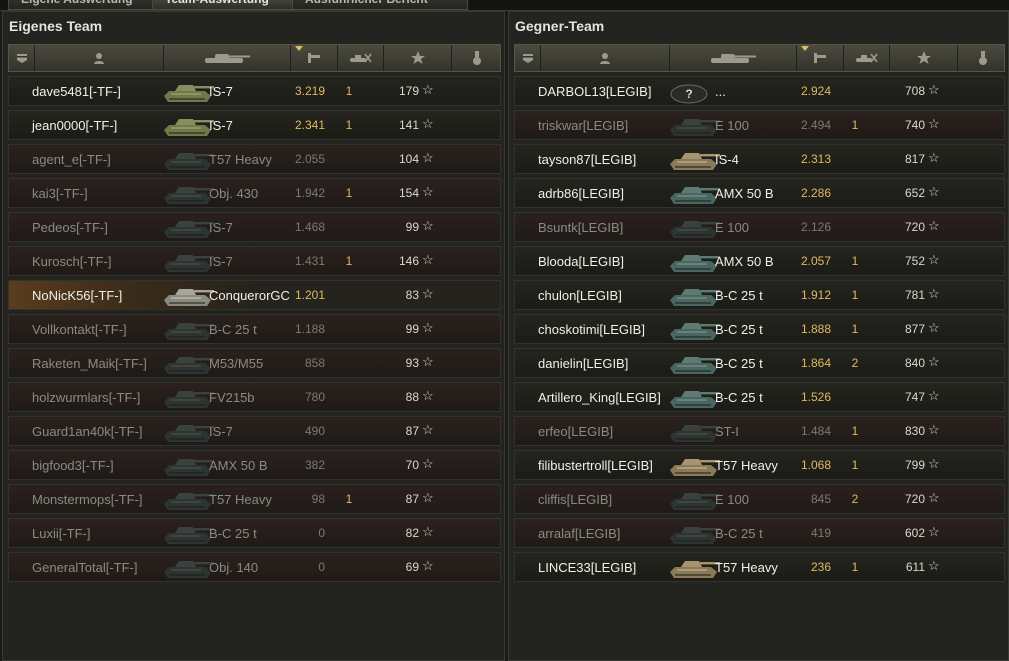 The height and width of the screenshot is (661, 1009). Describe the element at coordinates (77, 295) in the screenshot. I see `player-name: NoNicK56[-TF-]` at that location.